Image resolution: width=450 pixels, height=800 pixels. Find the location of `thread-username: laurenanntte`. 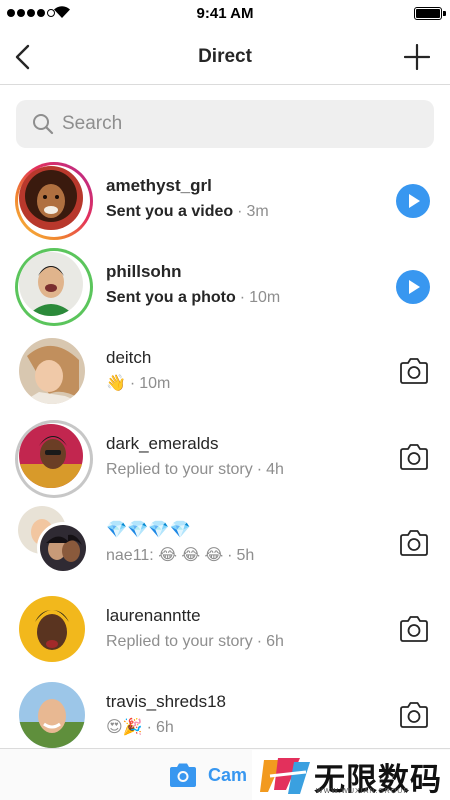

thread-username: laurenanntte is located at coordinates (153, 615).